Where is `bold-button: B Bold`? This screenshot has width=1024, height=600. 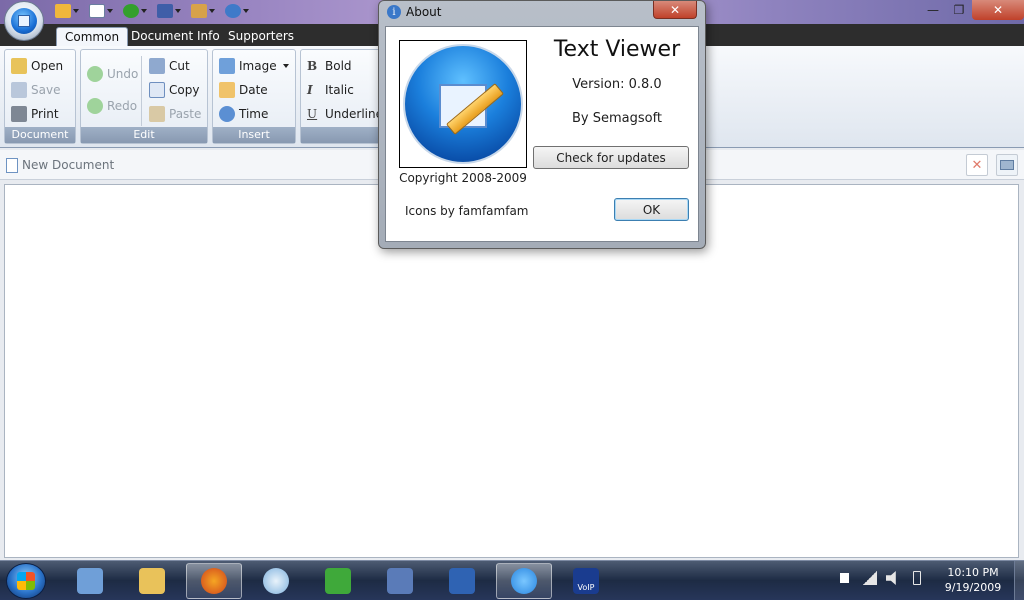 bold-button: B Bold is located at coordinates (329, 66).